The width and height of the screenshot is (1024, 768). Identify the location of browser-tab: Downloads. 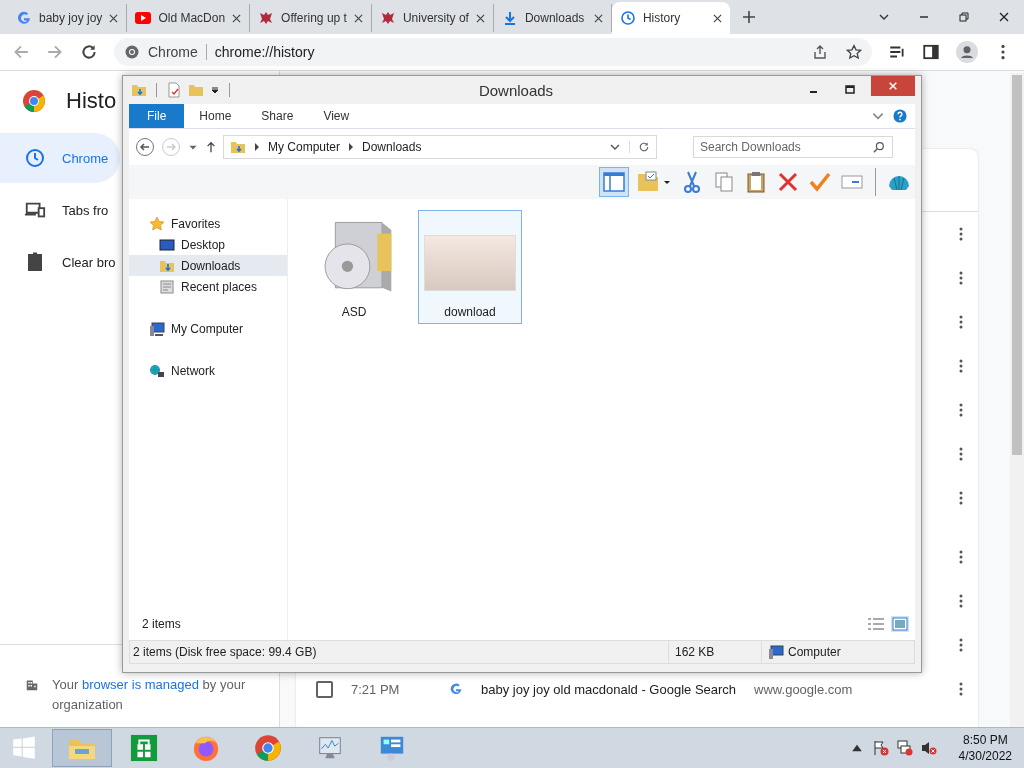
(552, 18).